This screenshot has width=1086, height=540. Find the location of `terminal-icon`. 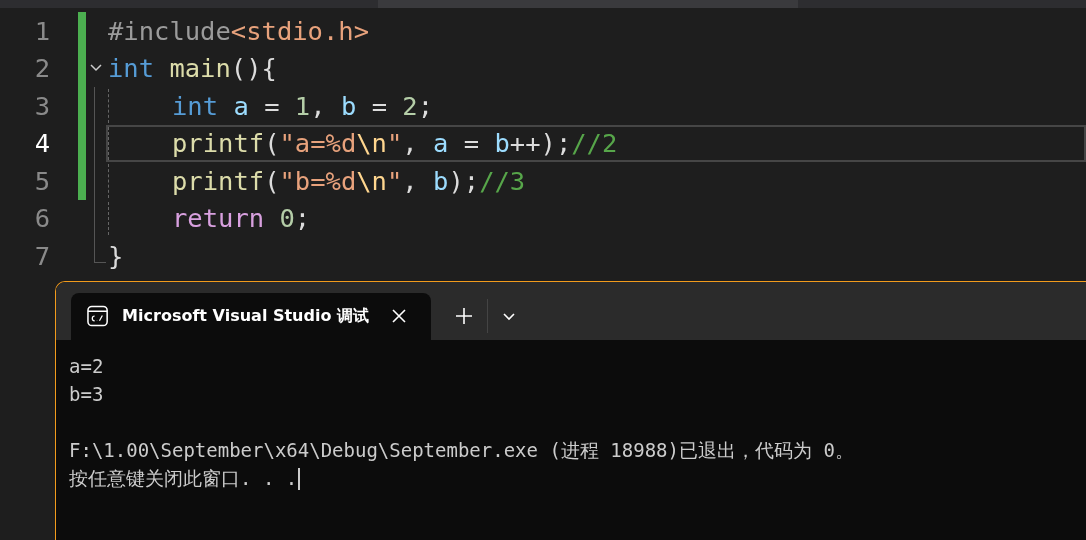

terminal-icon is located at coordinates (98, 316).